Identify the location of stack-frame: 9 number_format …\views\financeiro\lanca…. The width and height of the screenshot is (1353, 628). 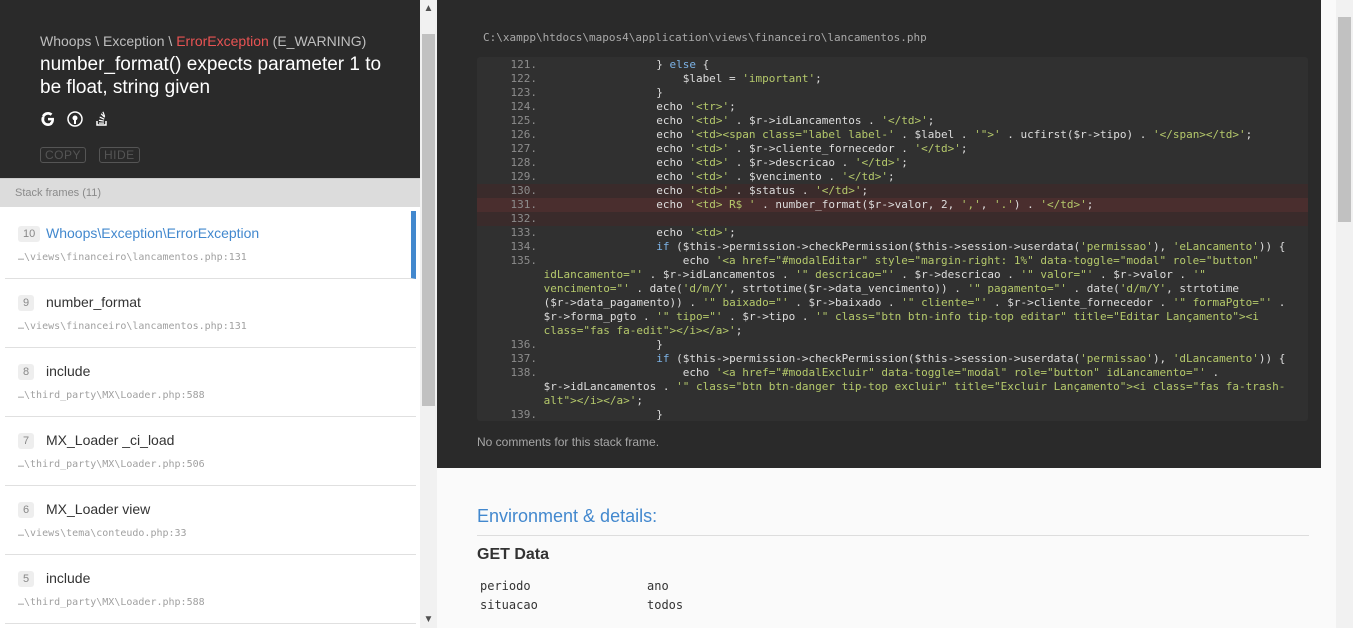
(210, 314).